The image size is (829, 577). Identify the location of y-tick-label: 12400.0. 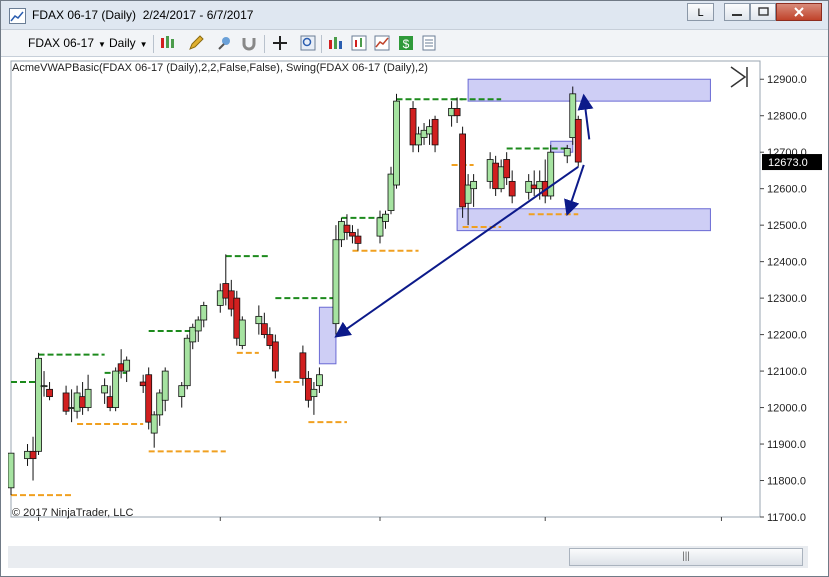
(787, 263).